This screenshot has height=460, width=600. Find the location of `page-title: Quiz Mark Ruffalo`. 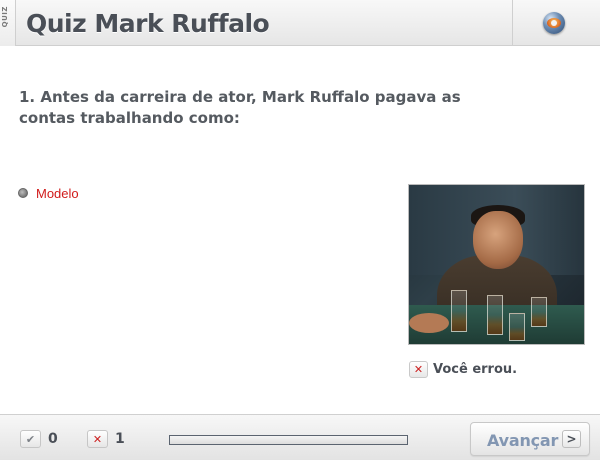

page-title: Quiz Mark Ruffalo is located at coordinates (148, 23).